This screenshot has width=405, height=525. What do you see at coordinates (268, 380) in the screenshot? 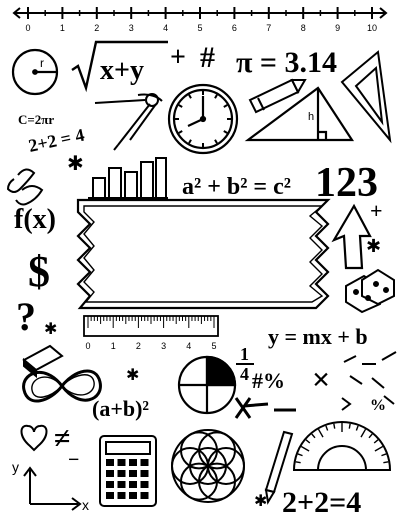
I see `percent-hash: #%` at bounding box center [268, 380].